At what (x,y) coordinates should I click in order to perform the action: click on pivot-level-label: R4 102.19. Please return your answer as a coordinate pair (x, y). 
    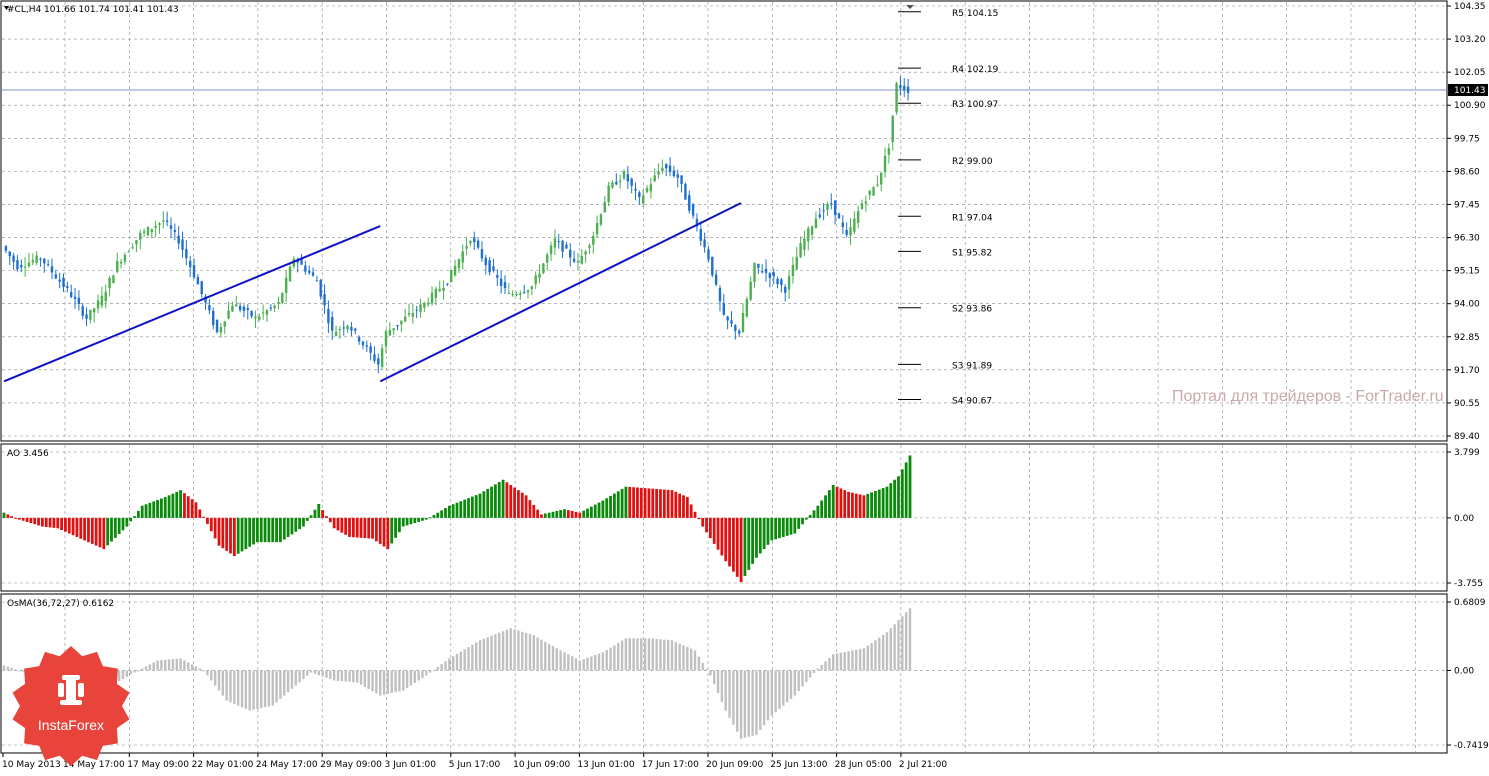
    Looking at the image, I should click on (975, 70).